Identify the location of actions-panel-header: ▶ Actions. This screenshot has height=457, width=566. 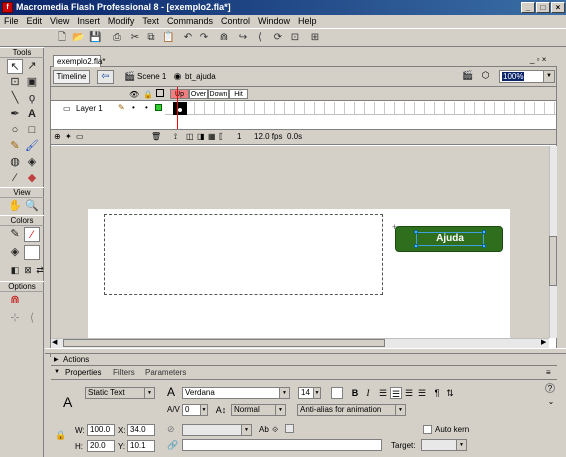
(304, 360).